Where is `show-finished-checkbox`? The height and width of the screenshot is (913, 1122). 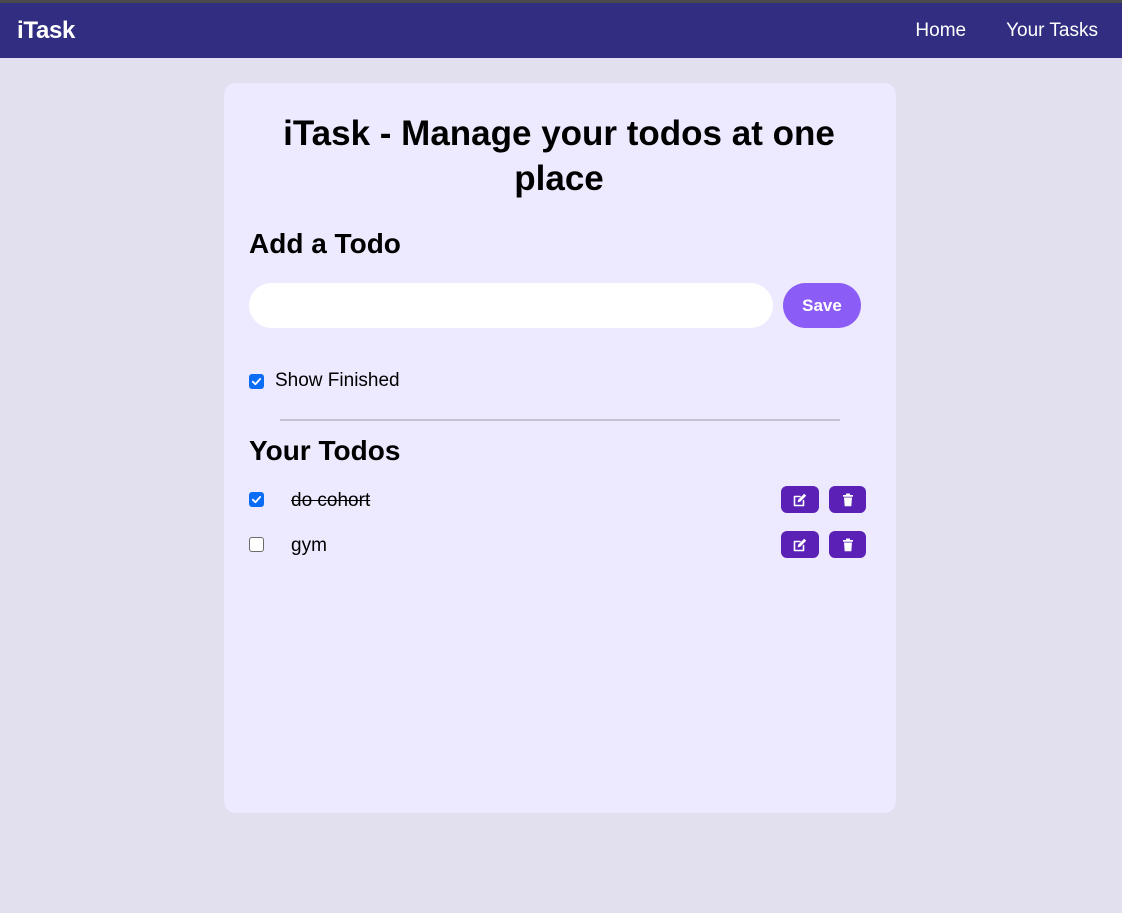
show-finished-checkbox is located at coordinates (256, 381).